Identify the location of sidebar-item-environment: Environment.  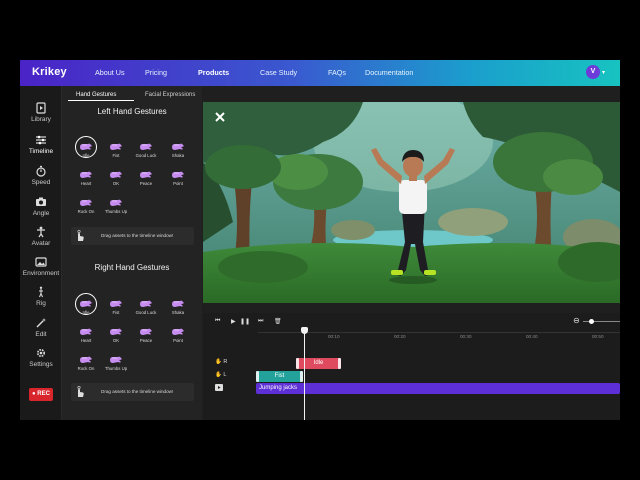
(41, 266).